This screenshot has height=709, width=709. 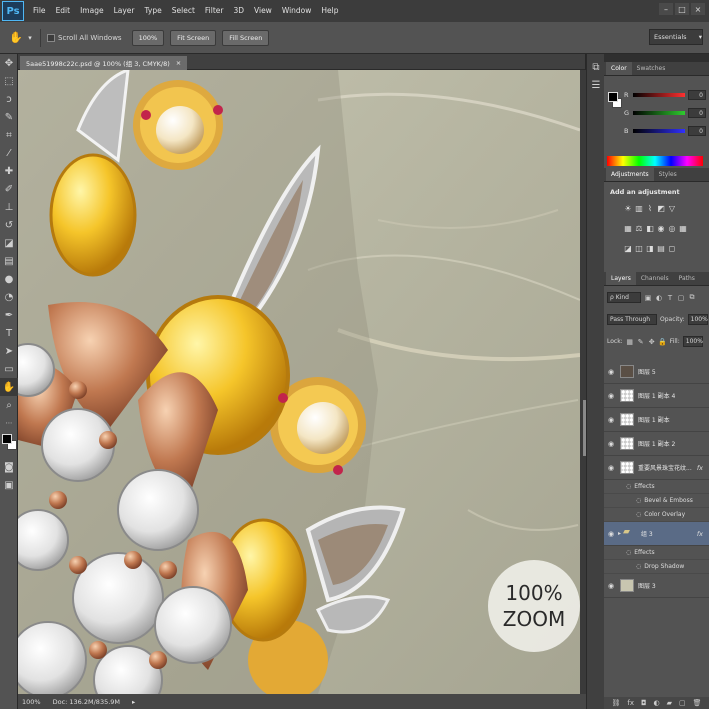 What do you see at coordinates (697, 95) in the screenshot?
I see `red-value: 0` at bounding box center [697, 95].